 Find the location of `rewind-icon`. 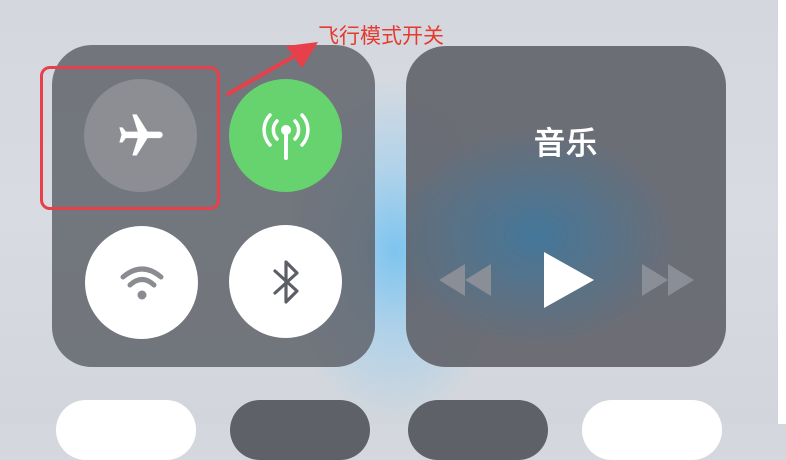

rewind-icon is located at coordinates (465, 283).